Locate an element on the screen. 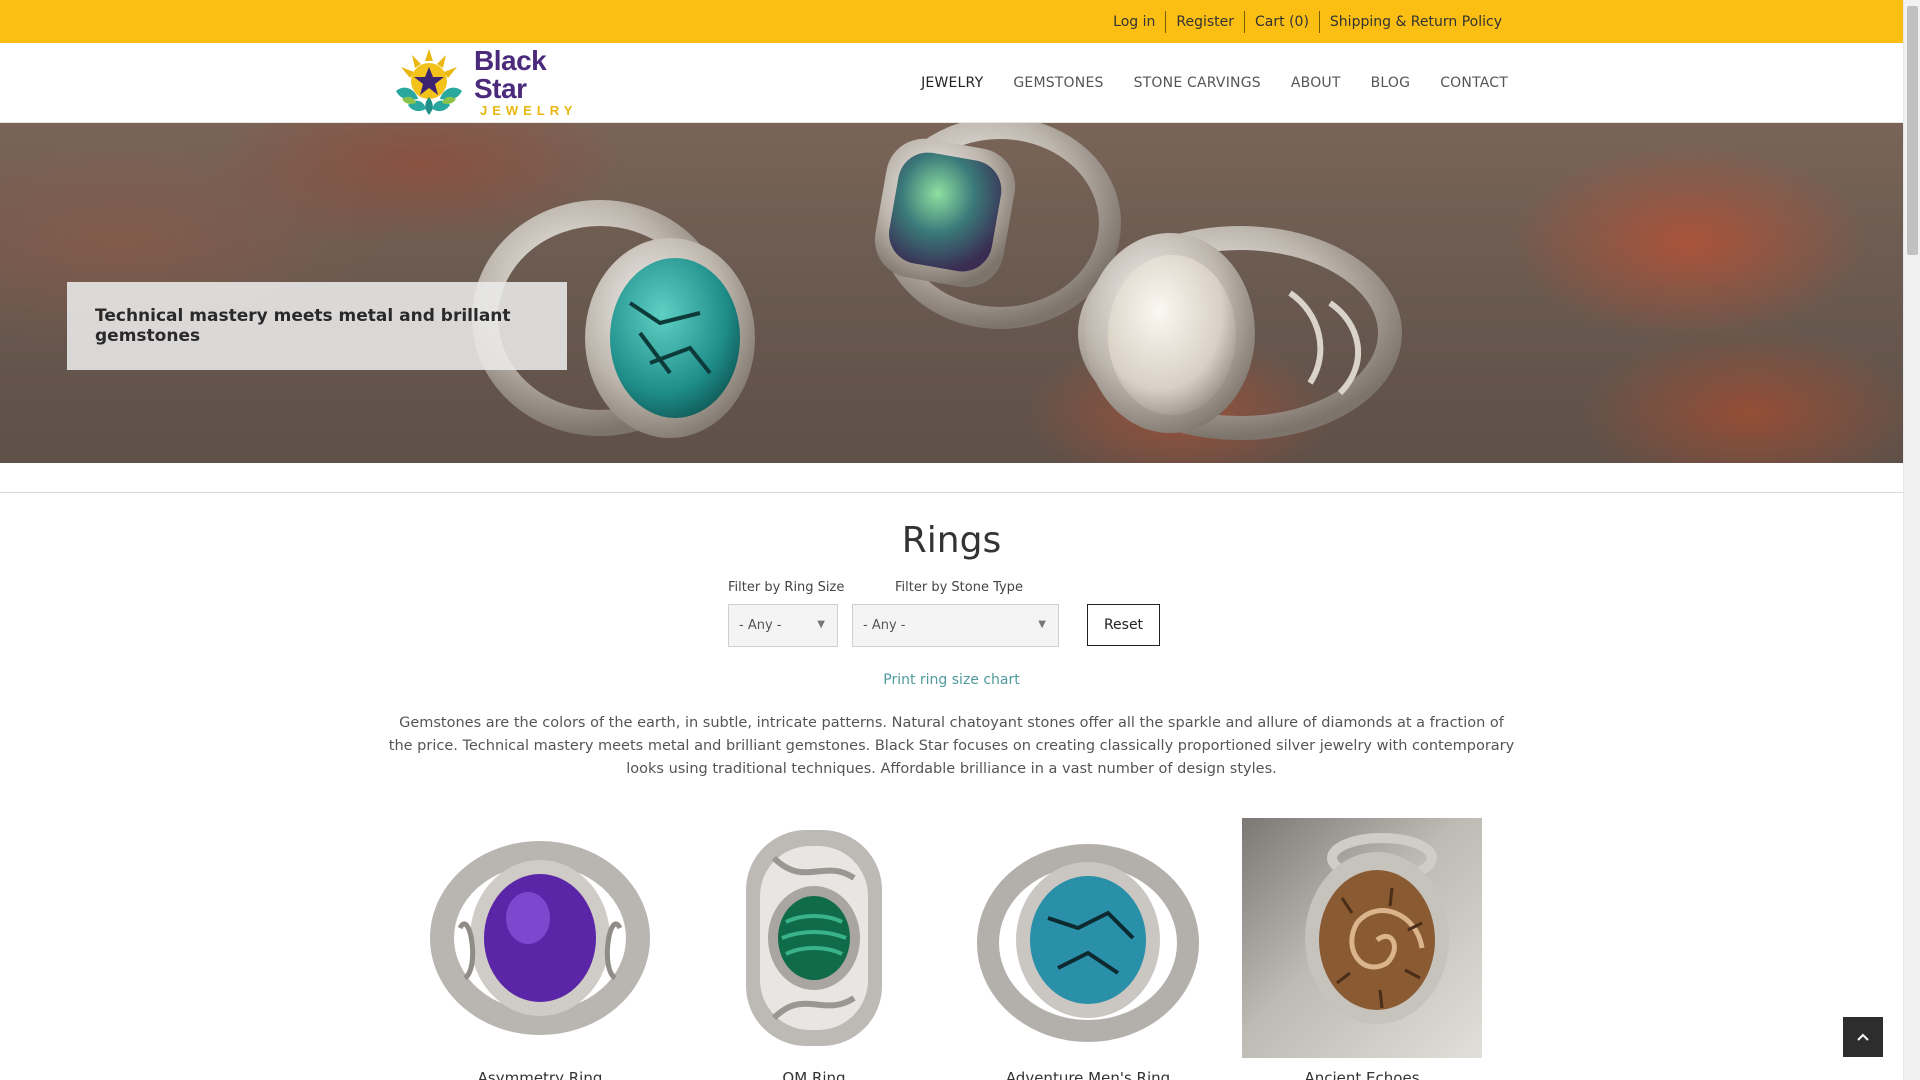 Image resolution: width=1920 pixels, height=1080 pixels. site-logo: Black Star JEWELRY is located at coordinates (489, 82).